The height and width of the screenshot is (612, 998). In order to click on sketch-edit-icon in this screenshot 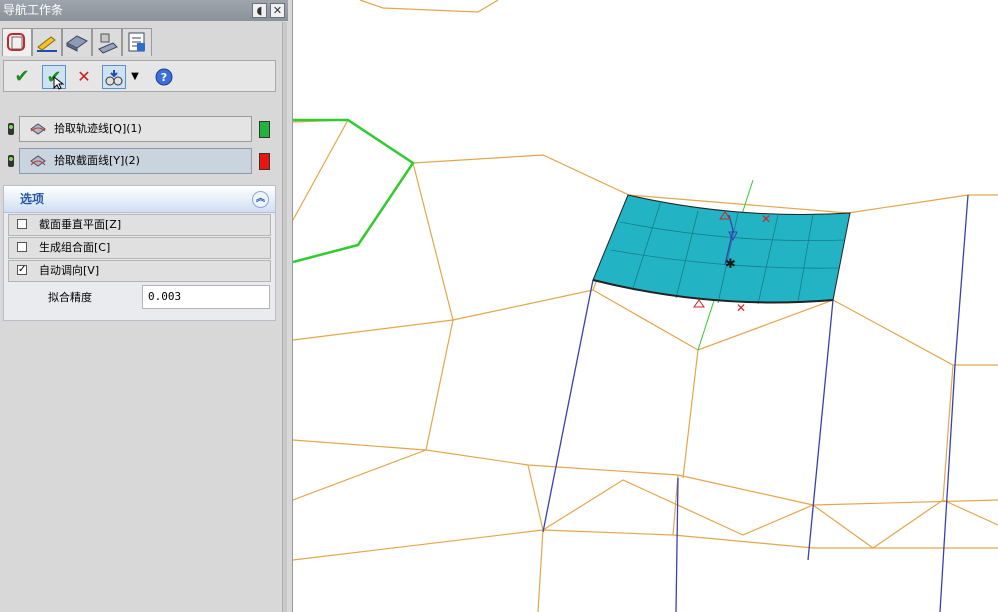, I will do `click(47, 44)`.